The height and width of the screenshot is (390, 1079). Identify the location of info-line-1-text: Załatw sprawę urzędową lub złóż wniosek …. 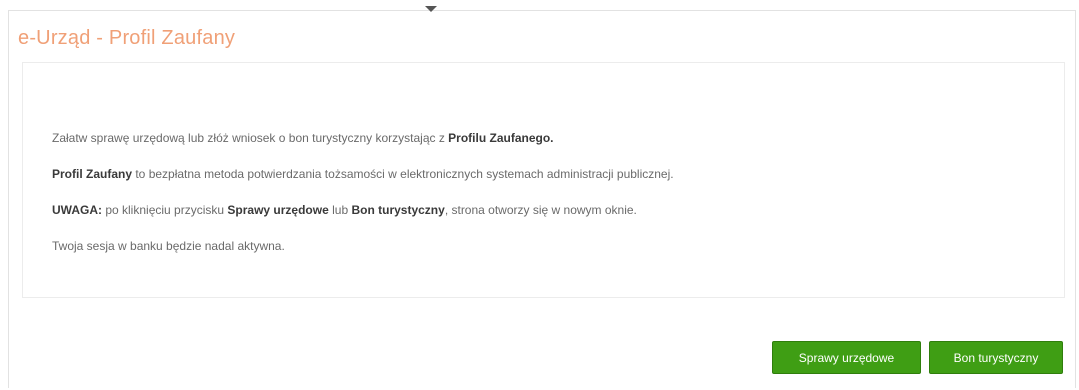
(250, 138).